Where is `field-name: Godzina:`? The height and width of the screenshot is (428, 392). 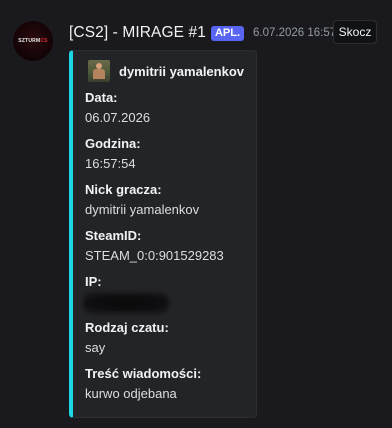 field-name: Godzina: is located at coordinates (113, 143).